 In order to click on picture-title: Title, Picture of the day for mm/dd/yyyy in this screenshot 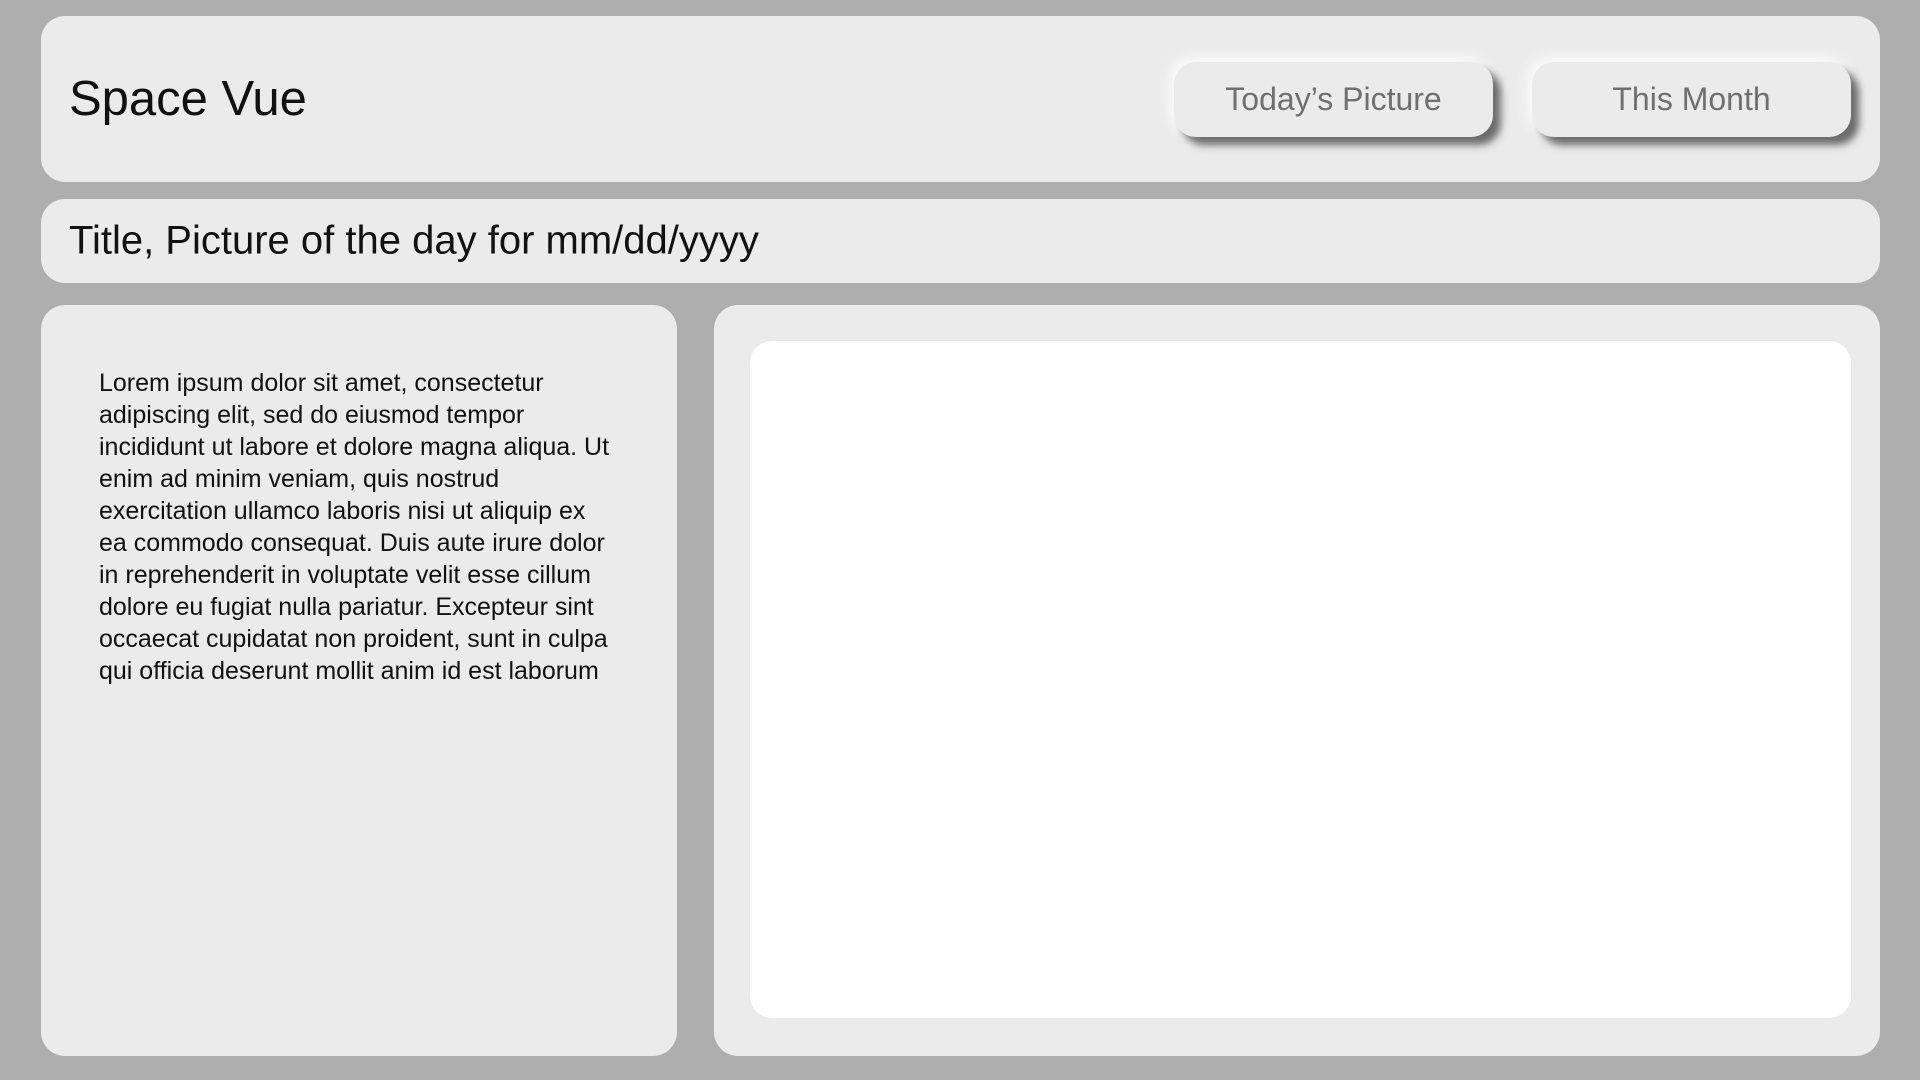, I will do `click(414, 240)`.